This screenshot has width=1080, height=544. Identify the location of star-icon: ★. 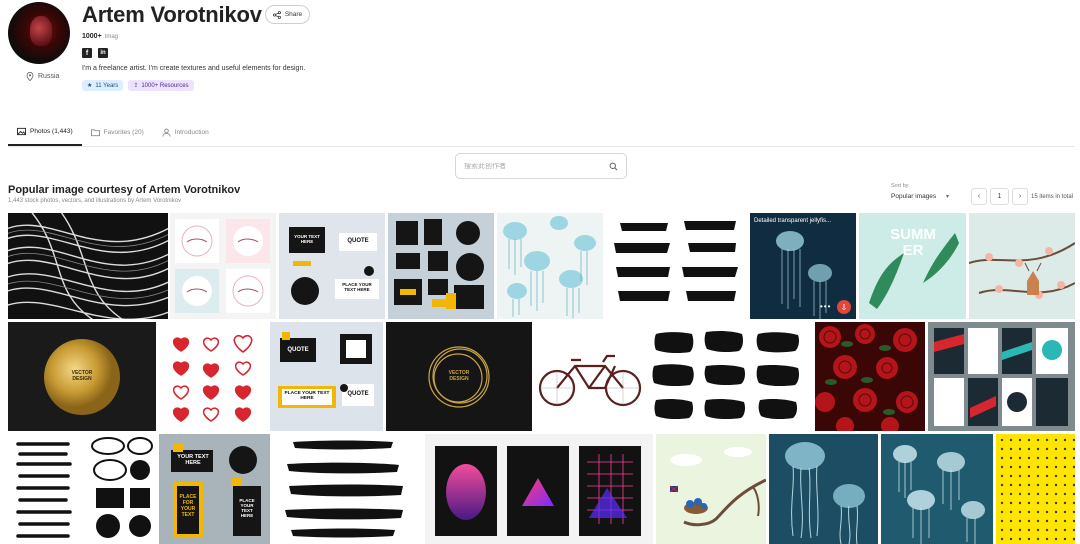
(90, 86).